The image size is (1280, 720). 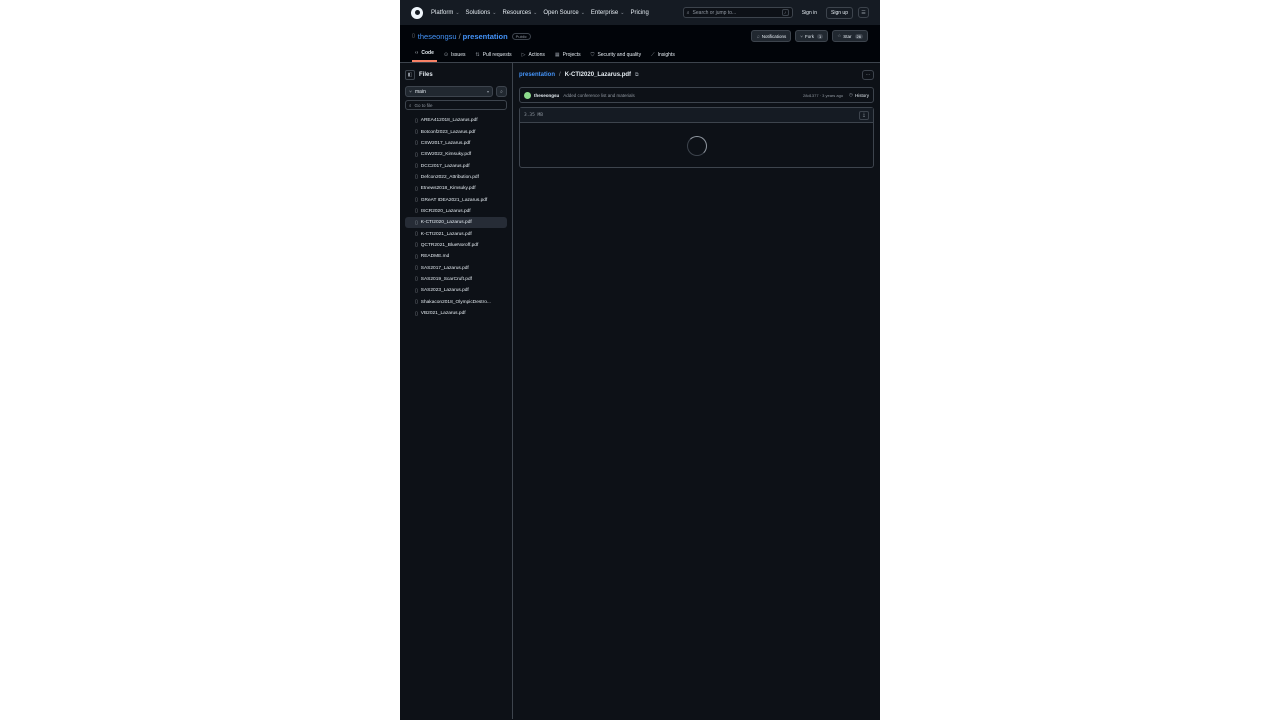 I want to click on nav-platform: Platform ⌄, so click(x=445, y=13).